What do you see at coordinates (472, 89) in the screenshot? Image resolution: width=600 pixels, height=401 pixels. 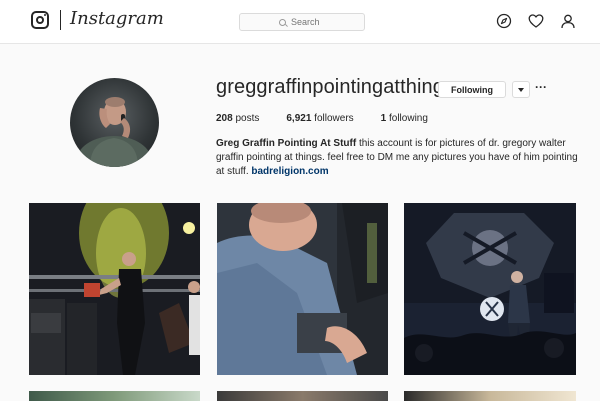 I see `following-button: Following` at bounding box center [472, 89].